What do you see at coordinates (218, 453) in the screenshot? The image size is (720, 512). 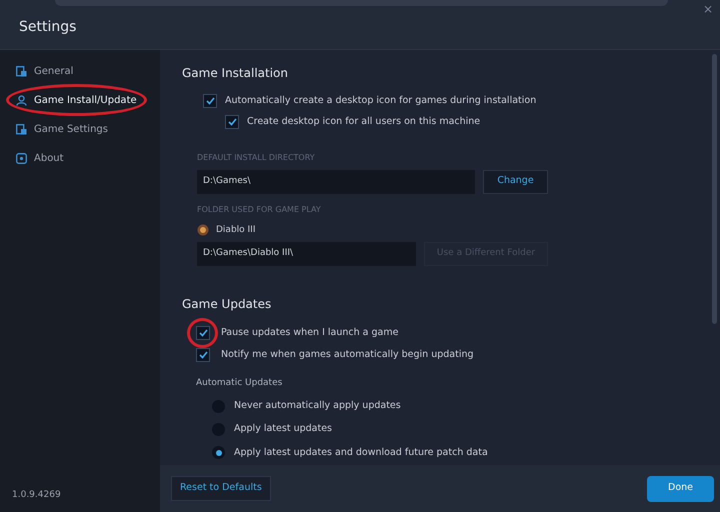 I see `radio-button` at bounding box center [218, 453].